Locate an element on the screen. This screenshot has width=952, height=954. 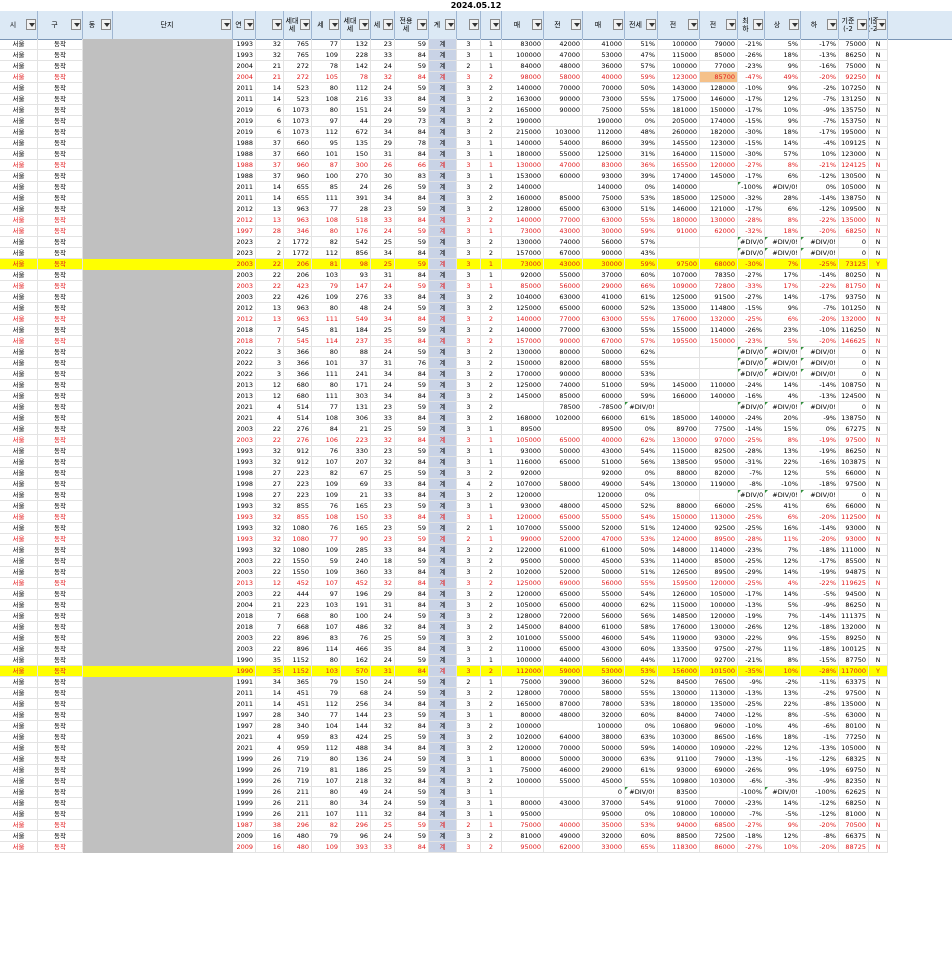
table-cell: 114 is located at coordinates (326, 341).